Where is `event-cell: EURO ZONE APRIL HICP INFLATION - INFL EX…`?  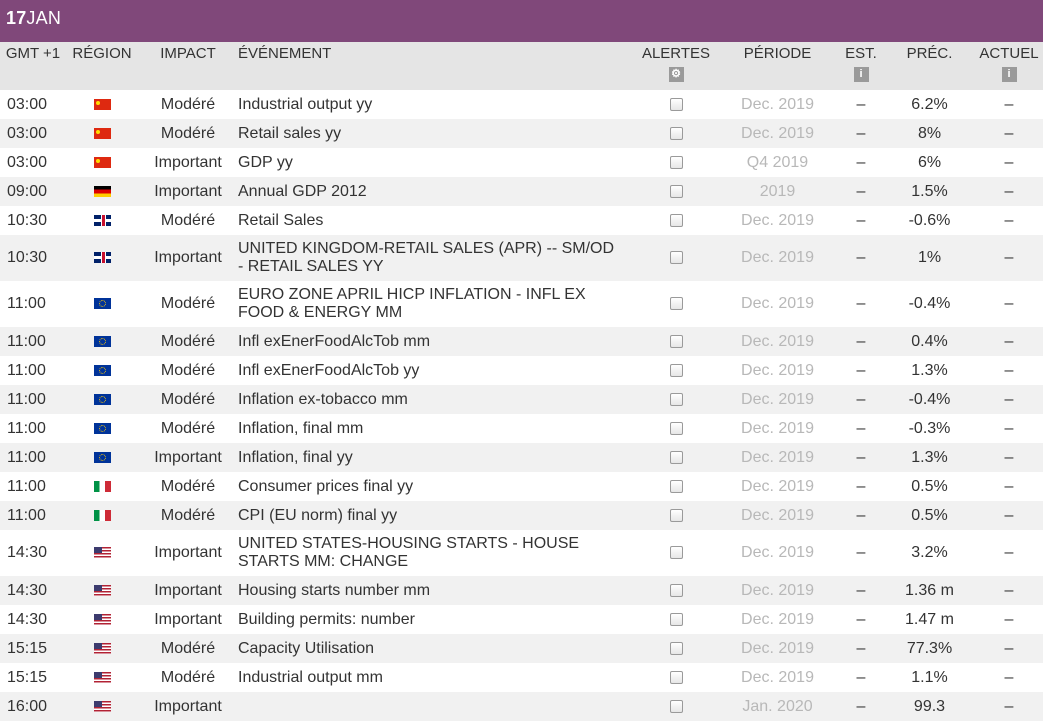
event-cell: EURO ZONE APRIL HICP INFLATION - INFL EX… is located at coordinates (436, 304).